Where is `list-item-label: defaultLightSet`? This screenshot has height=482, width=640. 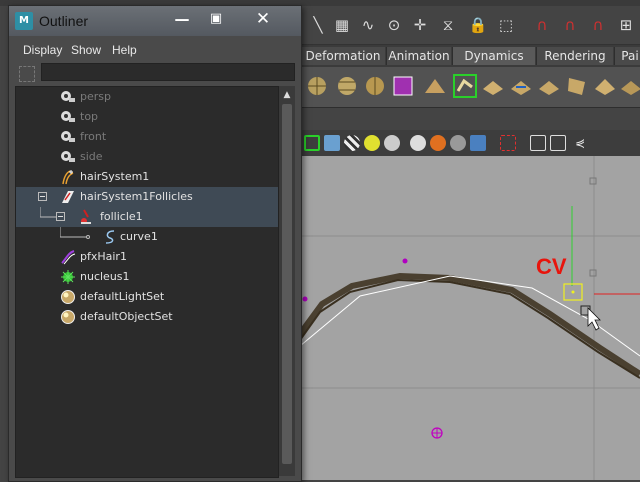 list-item-label: defaultLightSet is located at coordinates (122, 296).